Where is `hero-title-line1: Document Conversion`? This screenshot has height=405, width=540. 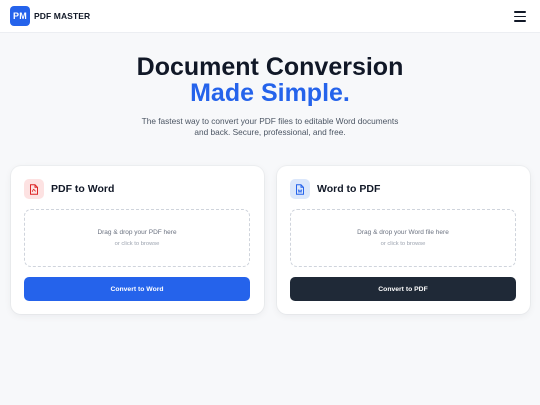 hero-title-line1: Document Conversion is located at coordinates (270, 67).